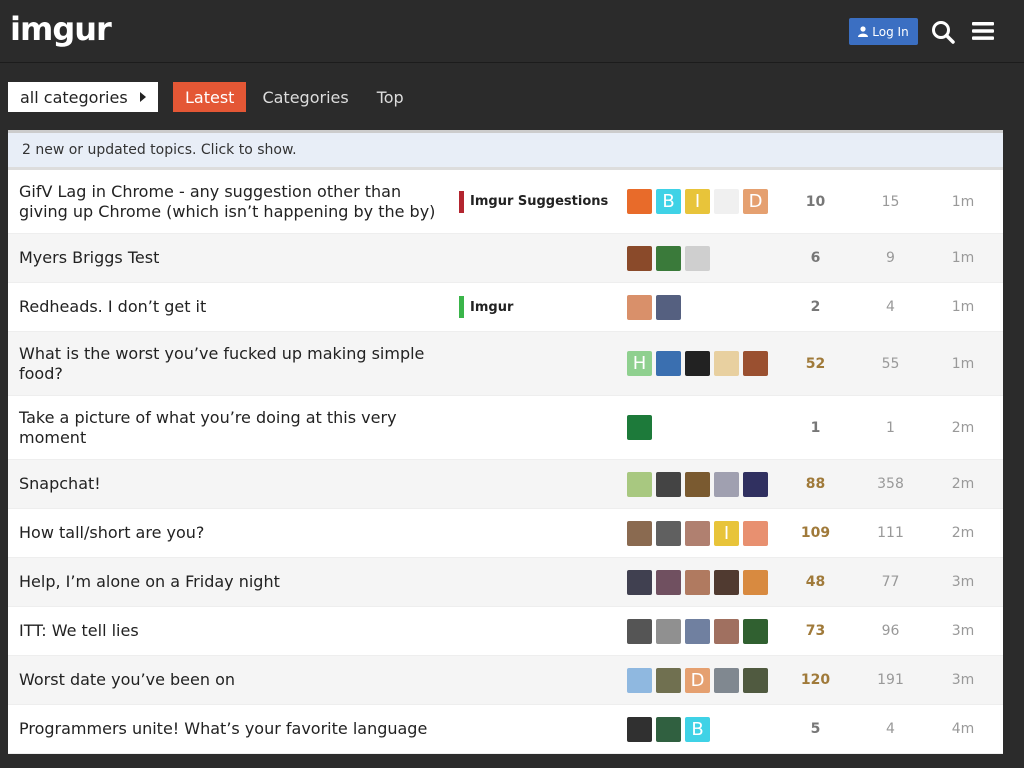 The width and height of the screenshot is (1024, 768). I want to click on avatar: H, so click(639, 363).